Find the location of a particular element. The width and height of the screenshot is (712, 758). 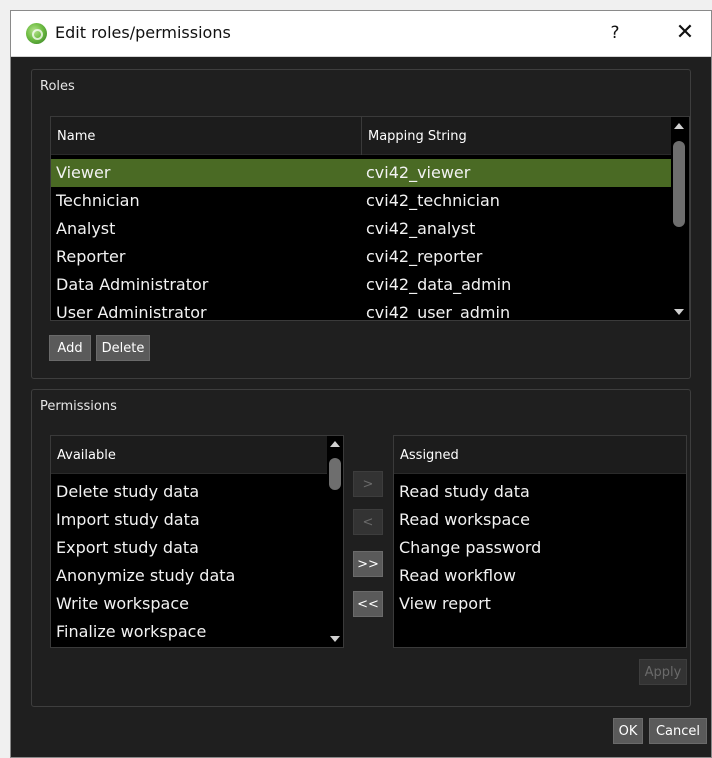

help-button: ? is located at coordinates (615, 33).